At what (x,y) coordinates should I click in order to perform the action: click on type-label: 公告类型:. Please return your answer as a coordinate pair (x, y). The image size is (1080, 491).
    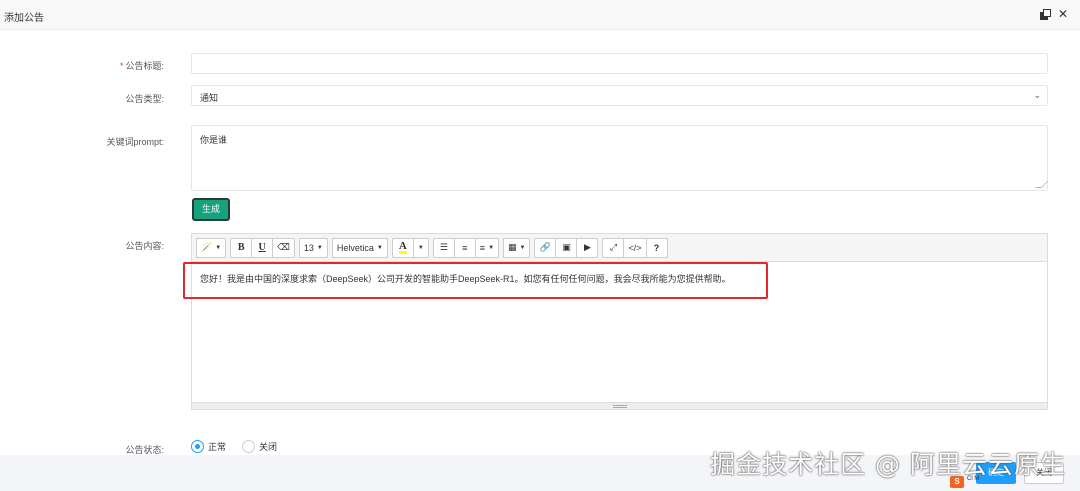
    Looking at the image, I should click on (144, 99).